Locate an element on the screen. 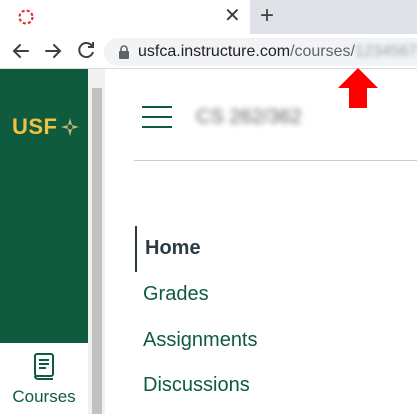 The width and height of the screenshot is (417, 414). browser-toolbar: usfca.instructure.com/courses/1234567 is located at coordinates (208, 51).